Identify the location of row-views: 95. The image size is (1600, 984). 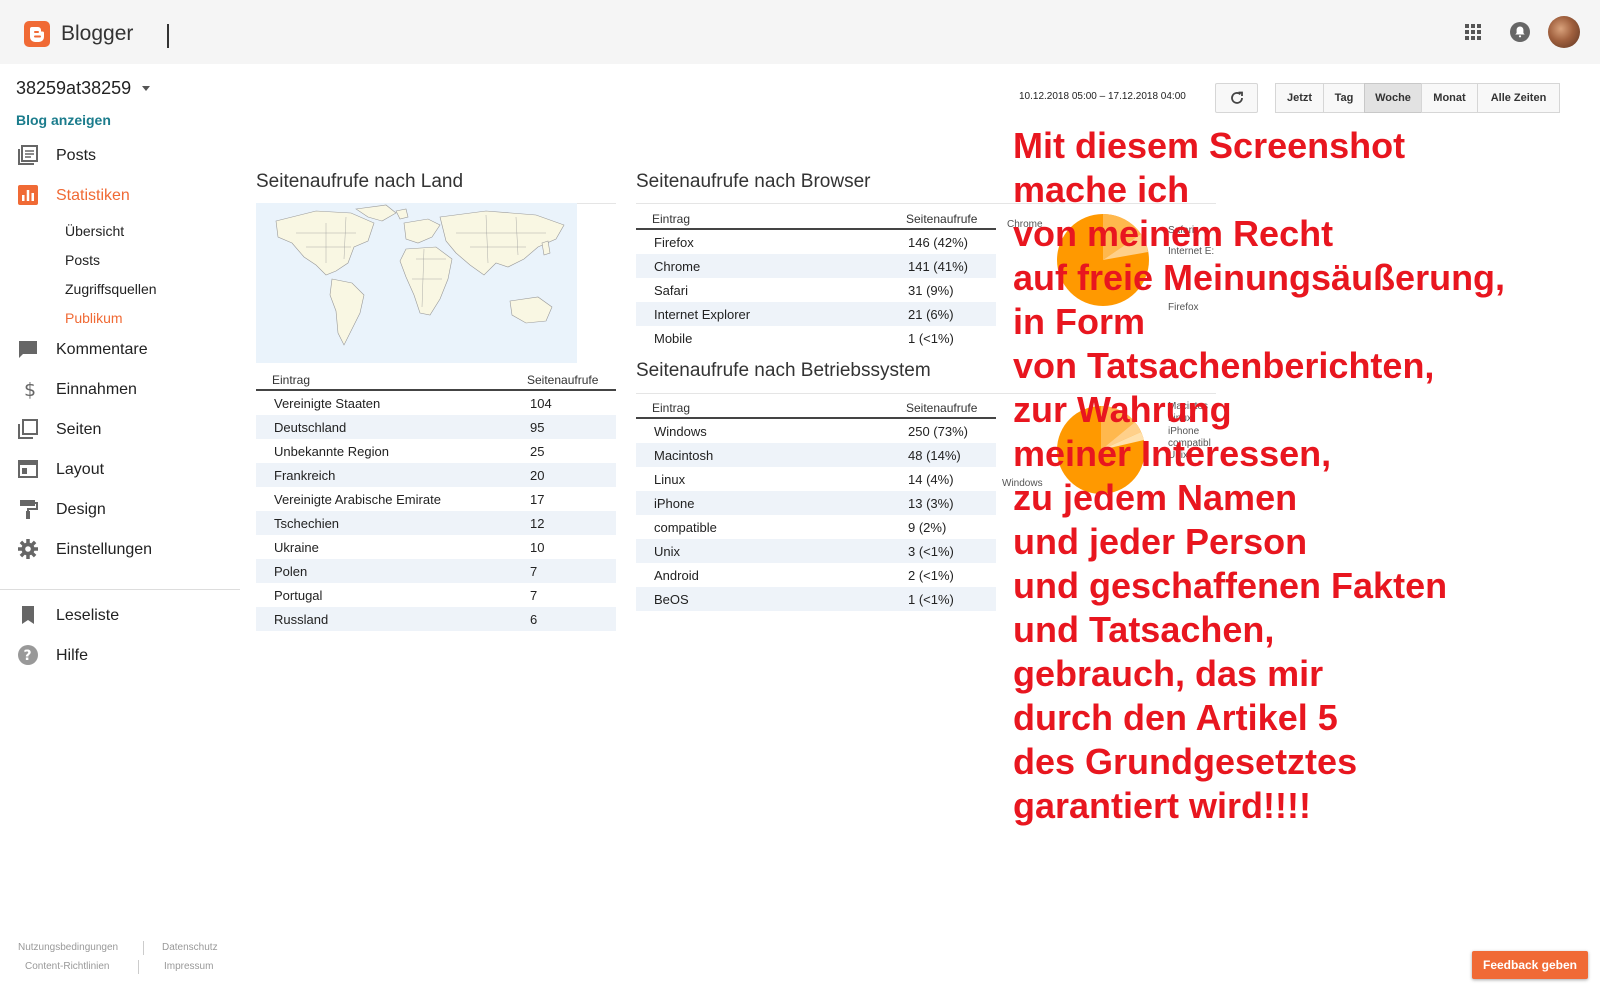
(537, 427).